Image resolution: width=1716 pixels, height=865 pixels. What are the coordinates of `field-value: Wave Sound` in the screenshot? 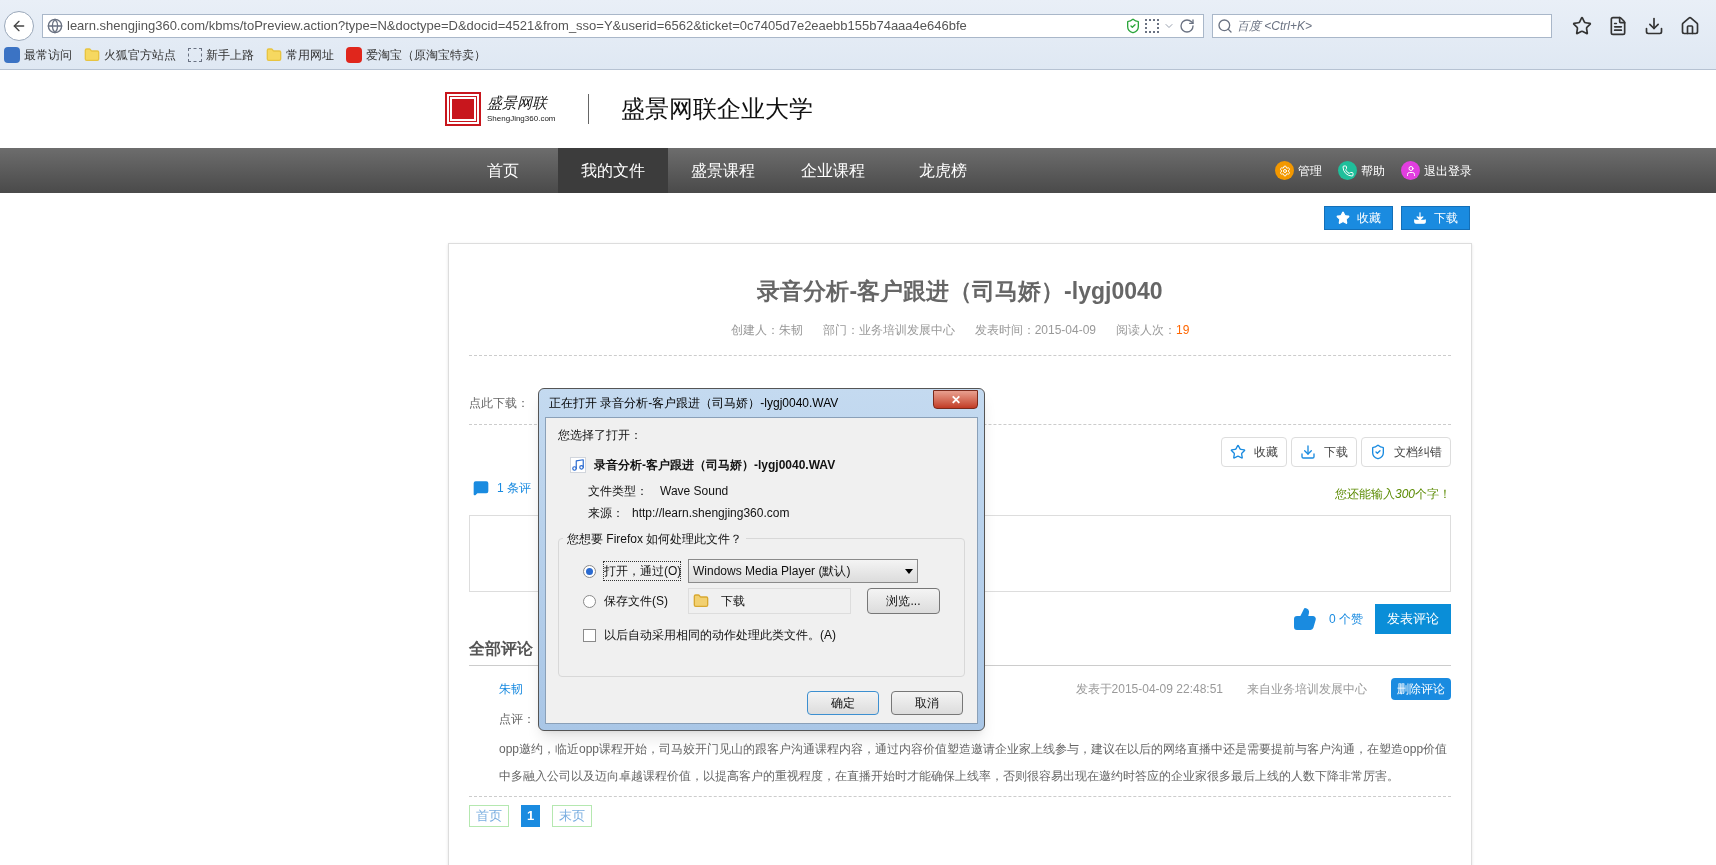 It's located at (694, 491).